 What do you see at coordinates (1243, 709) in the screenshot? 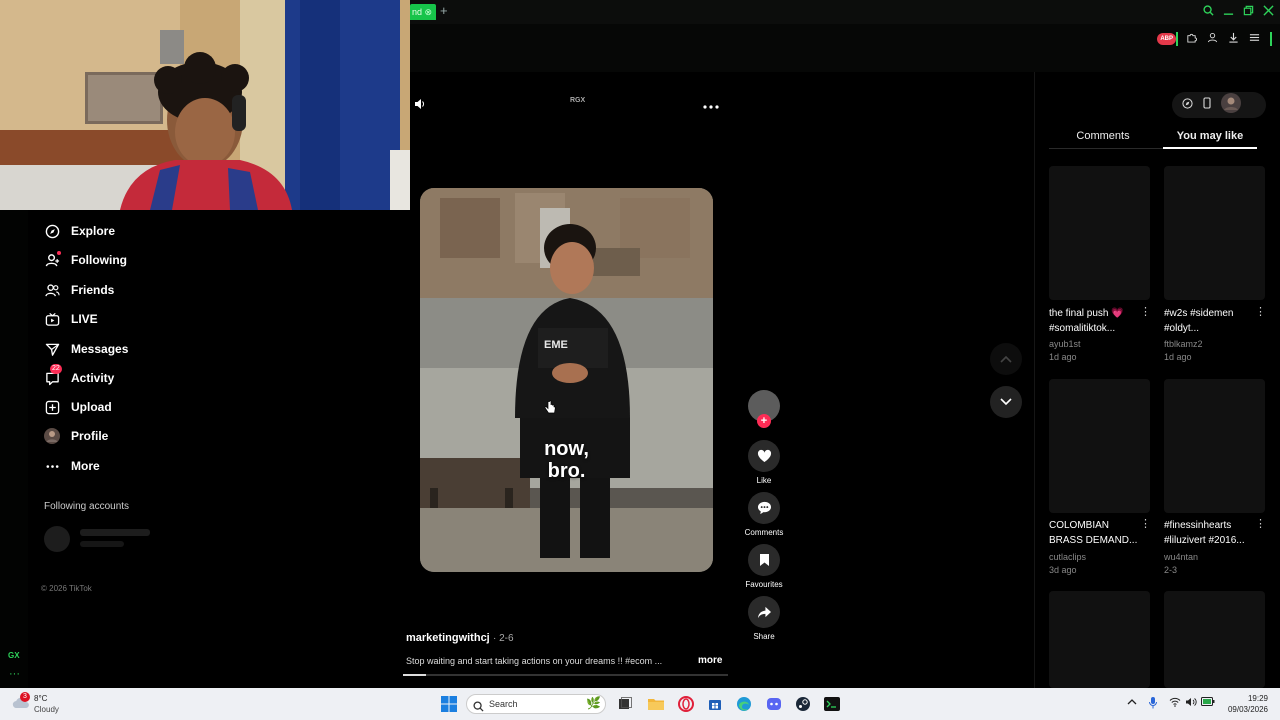
I see `taskbar-date: 09/03/2026` at bounding box center [1243, 709].